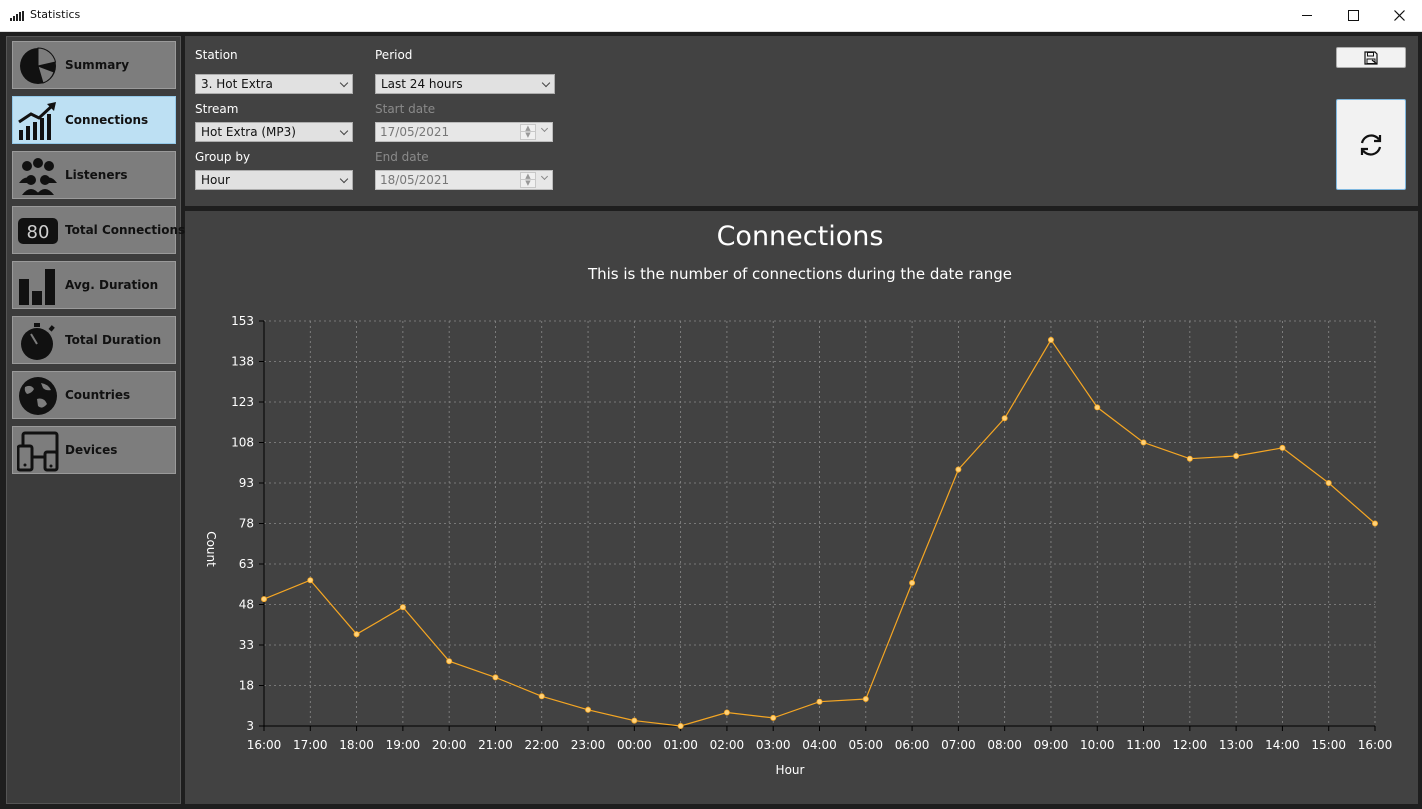 This screenshot has height=809, width=1422. I want to click on sidebar-item-connections: Connections, so click(94, 120).